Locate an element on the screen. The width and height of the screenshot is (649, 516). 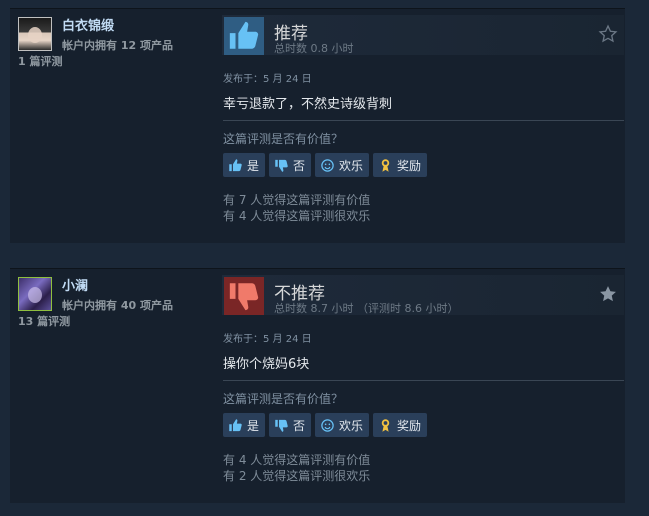
products-owned: 帐户内拥有 12 项产品 is located at coordinates (117, 45).